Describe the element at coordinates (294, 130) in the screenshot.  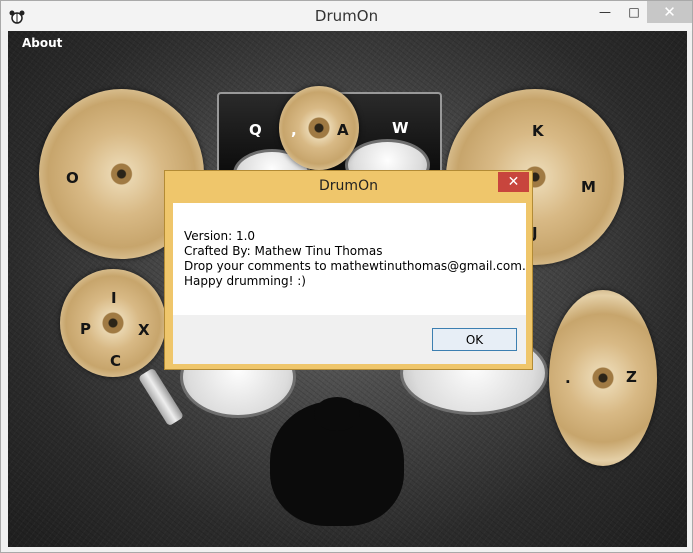
I see `key-label-center-left: ,` at that location.